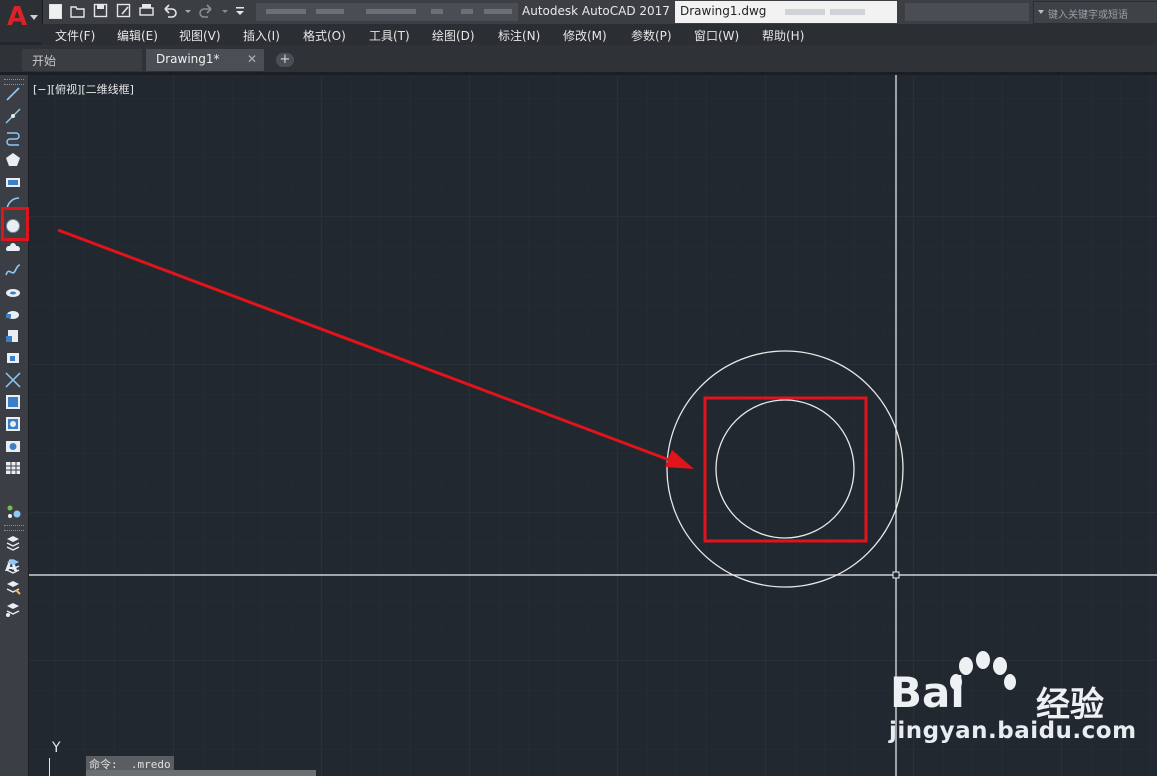  Describe the element at coordinates (13, 270) in the screenshot. I see `spline-icon` at that location.